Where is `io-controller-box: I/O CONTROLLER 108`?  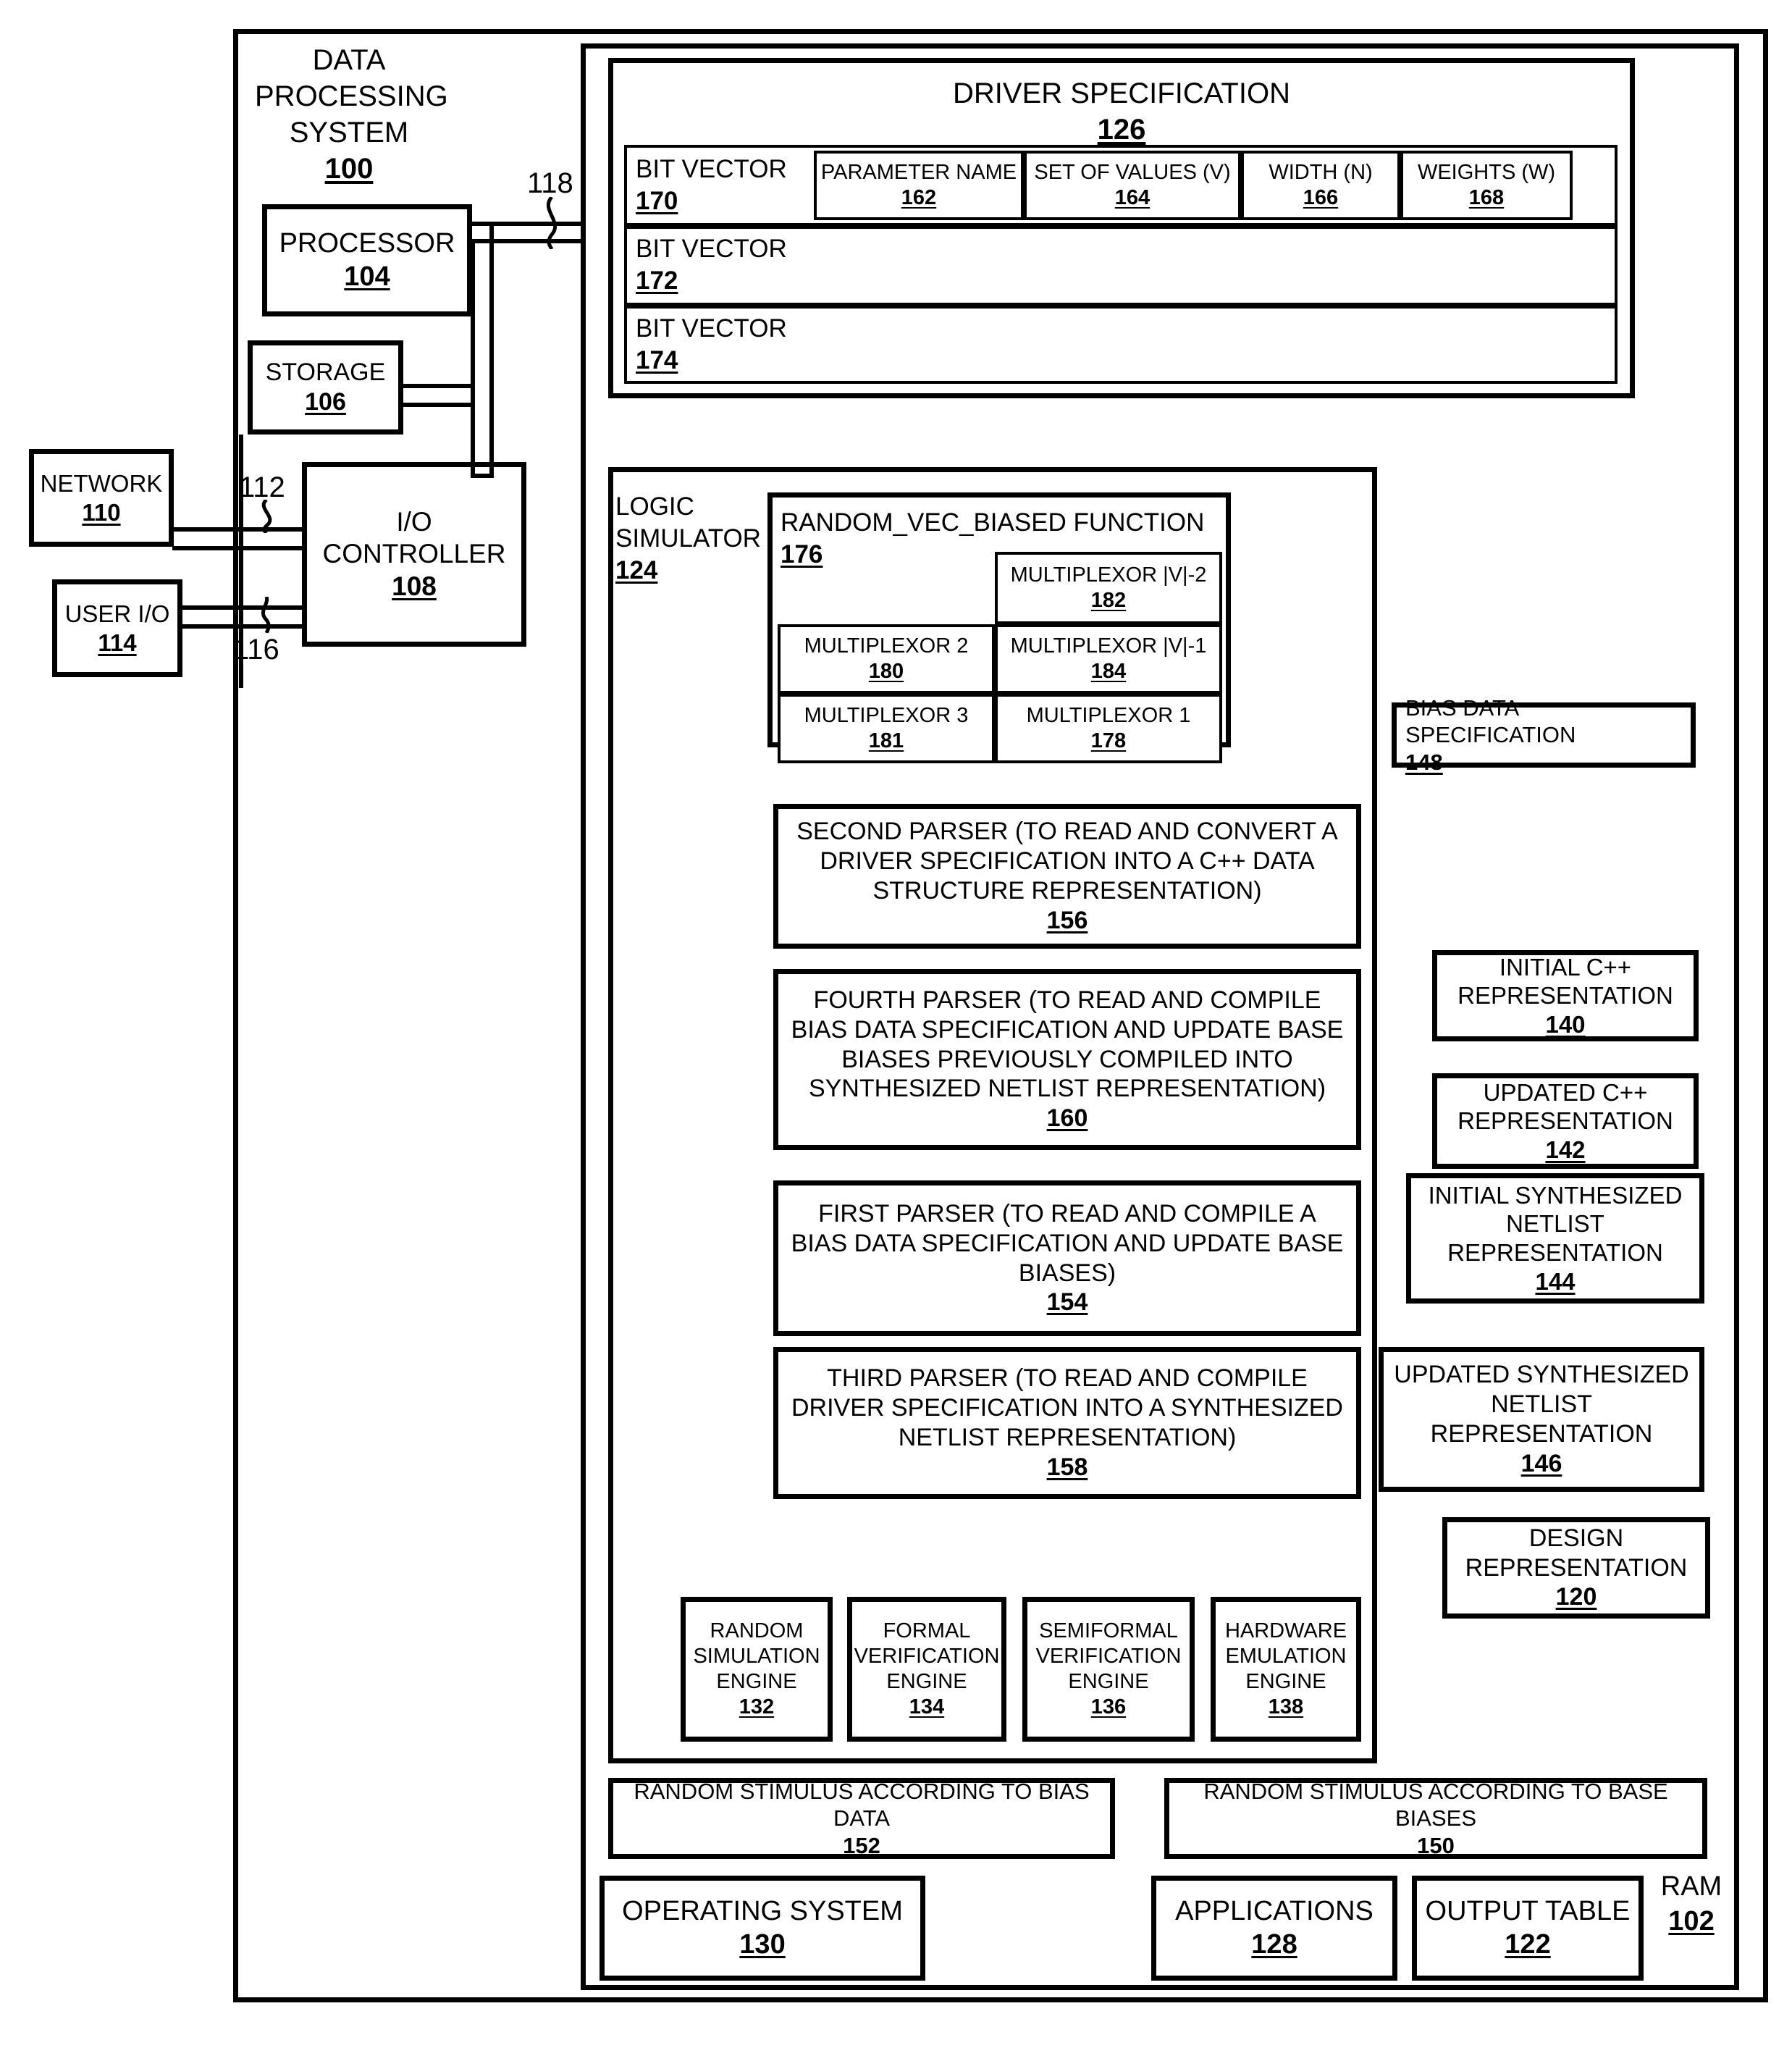
io-controller-box: I/O CONTROLLER 108 is located at coordinates (414, 554).